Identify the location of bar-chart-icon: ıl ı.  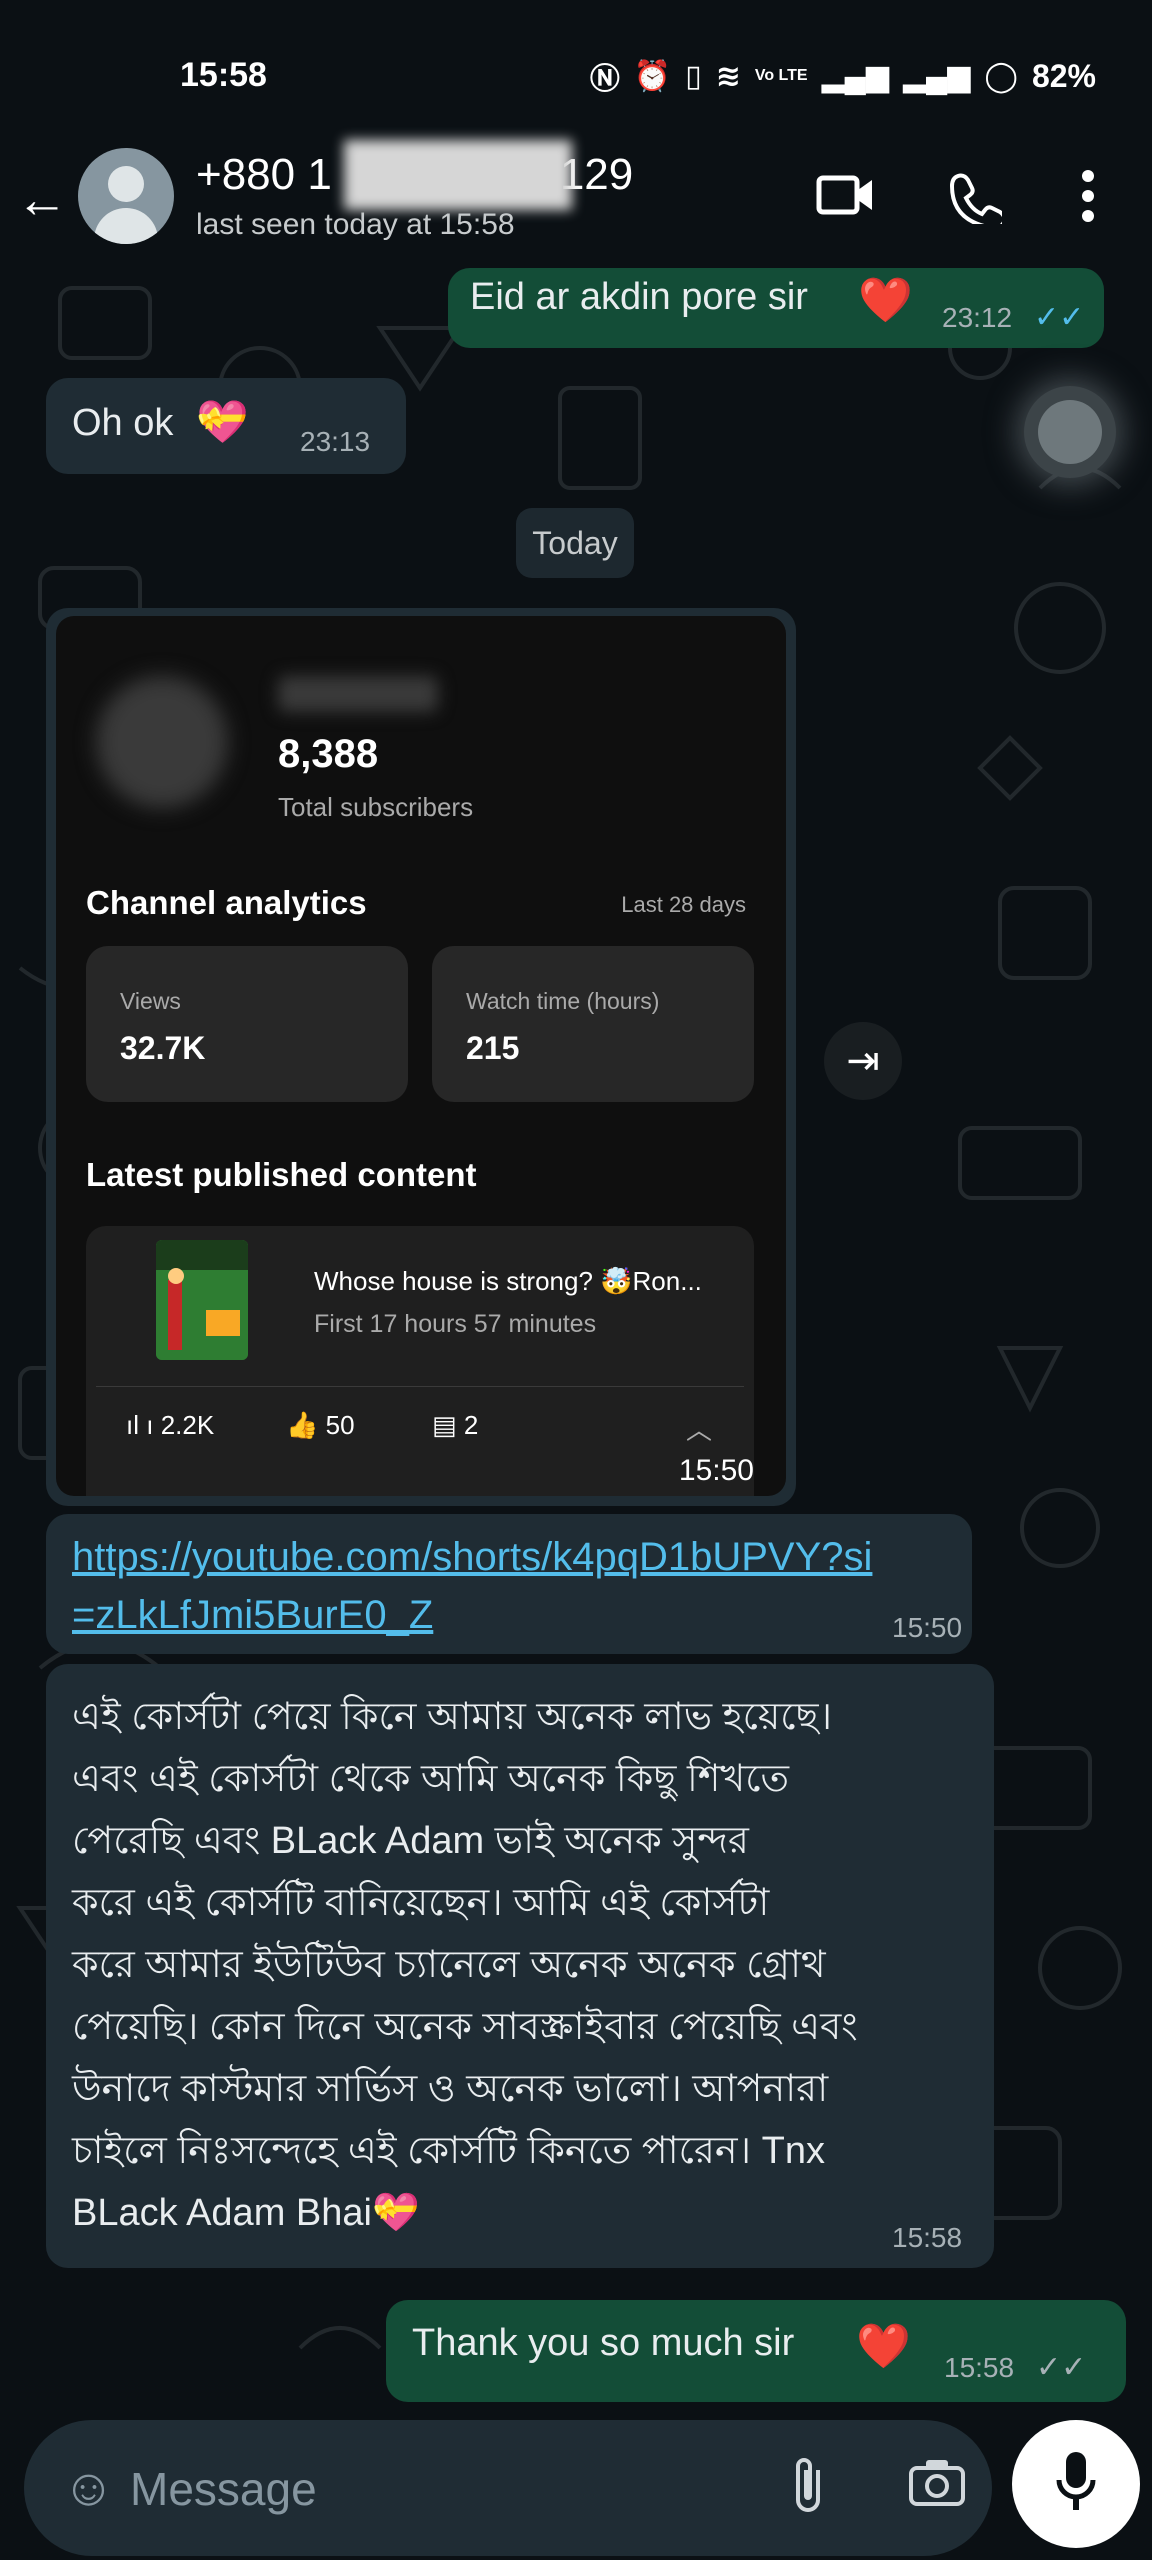
(140, 1425).